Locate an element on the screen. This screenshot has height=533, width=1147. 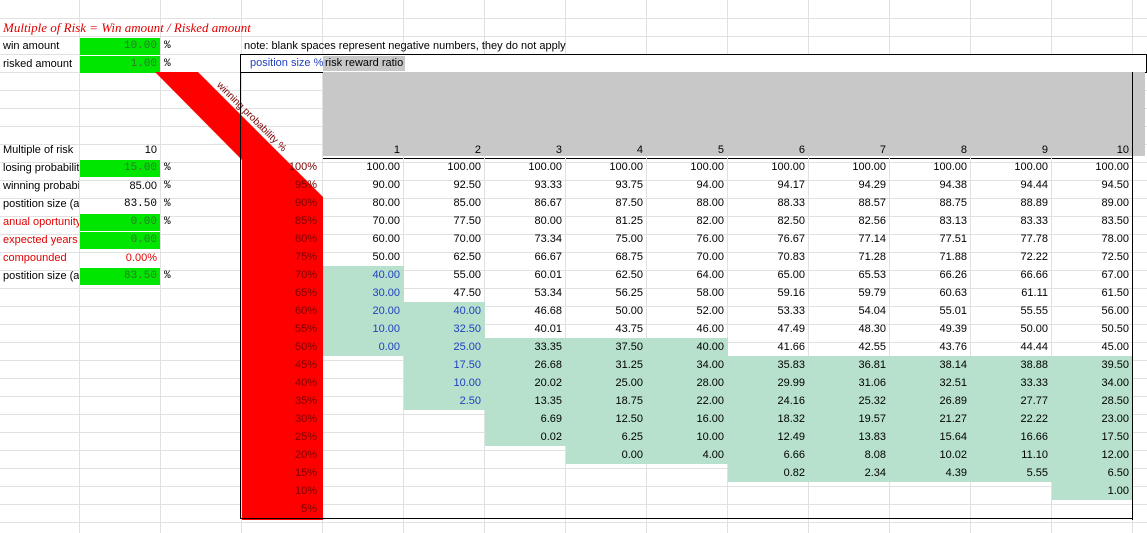
table-cell: 48.30 is located at coordinates (872, 329).